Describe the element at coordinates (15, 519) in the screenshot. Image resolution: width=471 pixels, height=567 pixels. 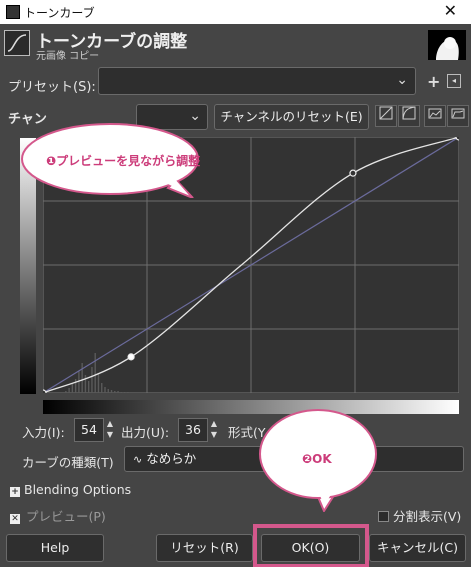
I see `preview-checkbox: ✕` at that location.